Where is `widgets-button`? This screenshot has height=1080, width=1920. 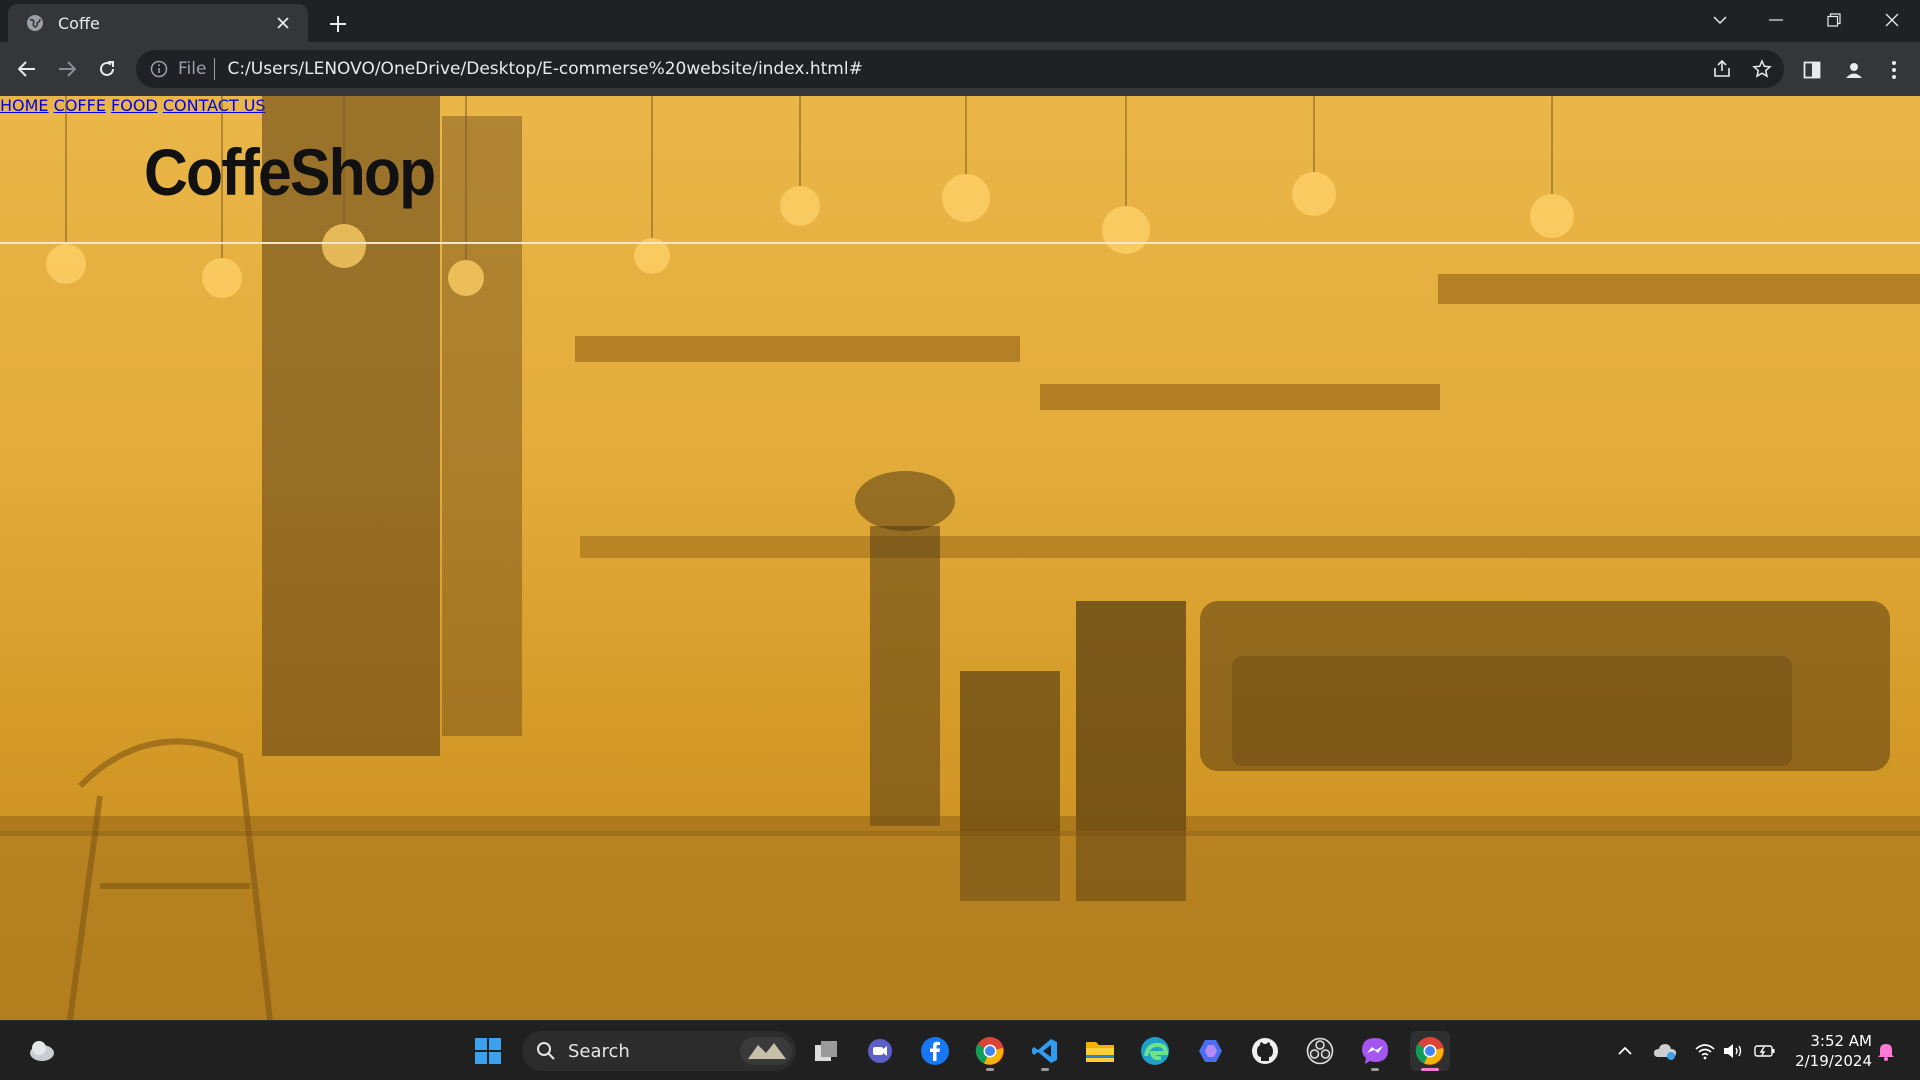 widgets-button is located at coordinates (42, 1051).